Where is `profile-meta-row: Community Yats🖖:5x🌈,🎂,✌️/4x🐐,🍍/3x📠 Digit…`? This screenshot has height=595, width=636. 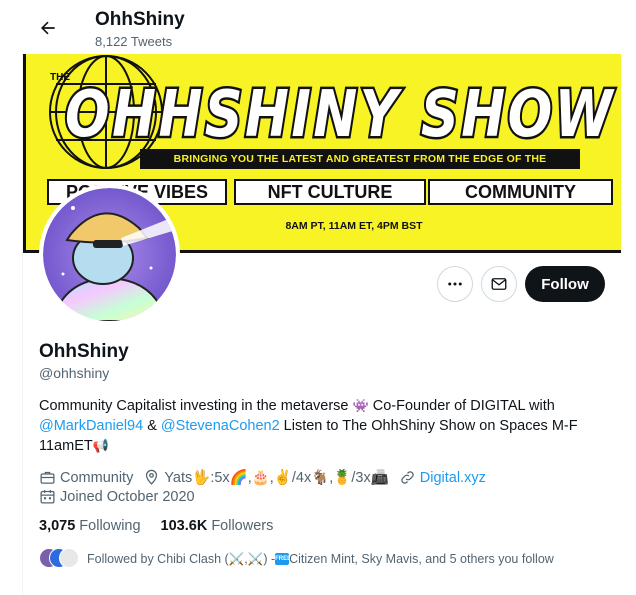 profile-meta-row: Community Yats🖖:5x🌈,🎂,✌️/4x🐐,🍍/3x📠 Digit… is located at coordinates (267, 477).